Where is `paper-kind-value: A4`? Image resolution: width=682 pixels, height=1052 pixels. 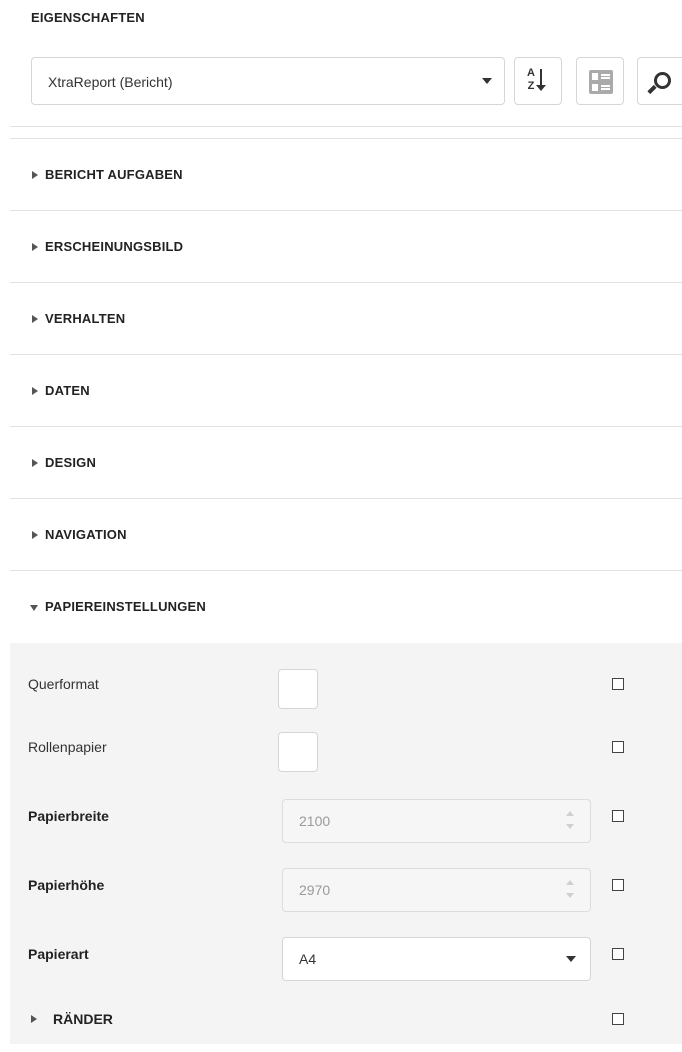
paper-kind-value: A4 is located at coordinates (308, 959).